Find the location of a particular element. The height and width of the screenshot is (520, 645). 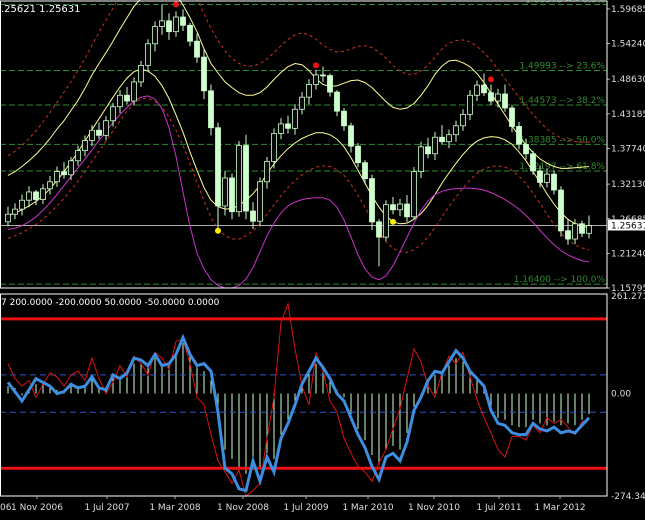

x-tick-label: 1 Jul 2009 is located at coordinates (305, 508).